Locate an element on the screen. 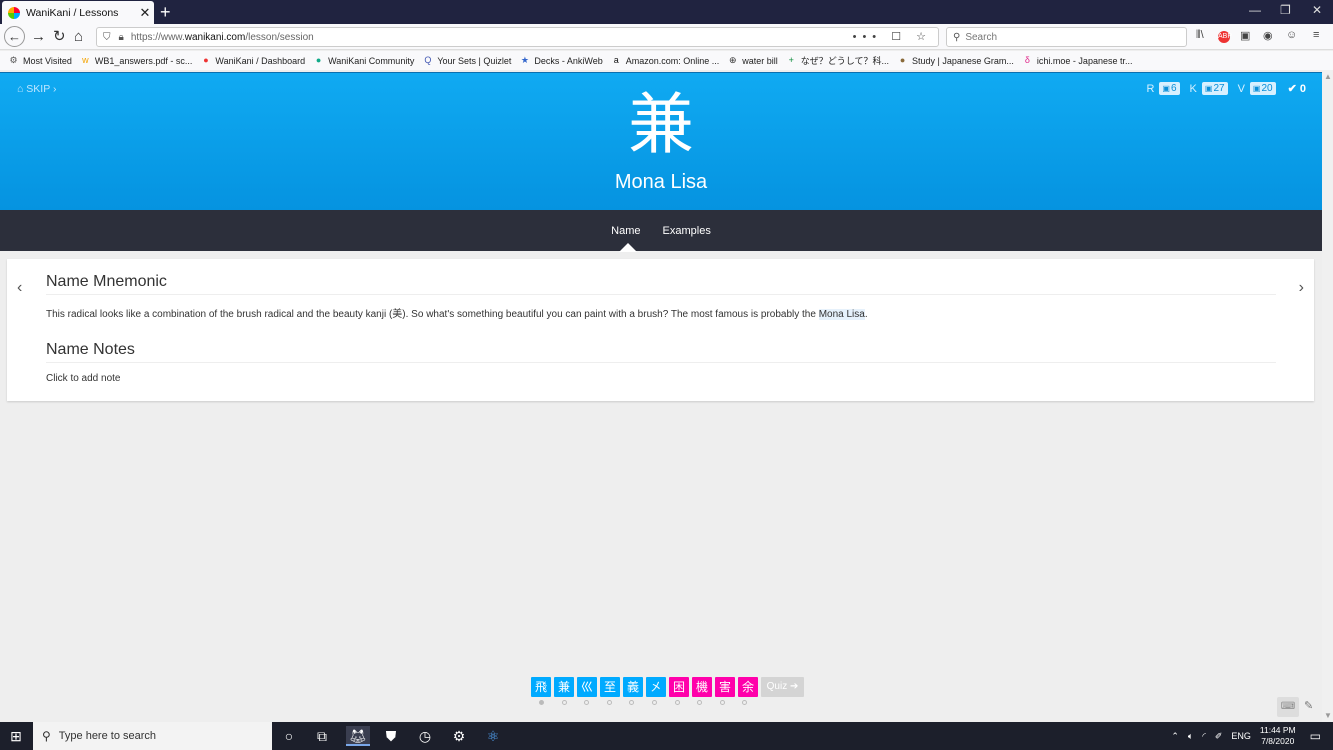 The height and width of the screenshot is (750, 1333). next-arrow-icon: › is located at coordinates (1301, 288).